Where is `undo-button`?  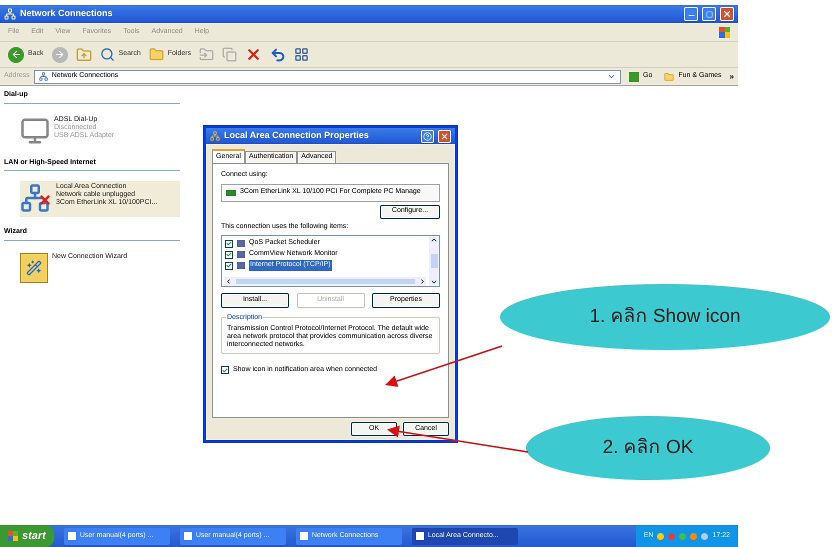
undo-button is located at coordinates (278, 54).